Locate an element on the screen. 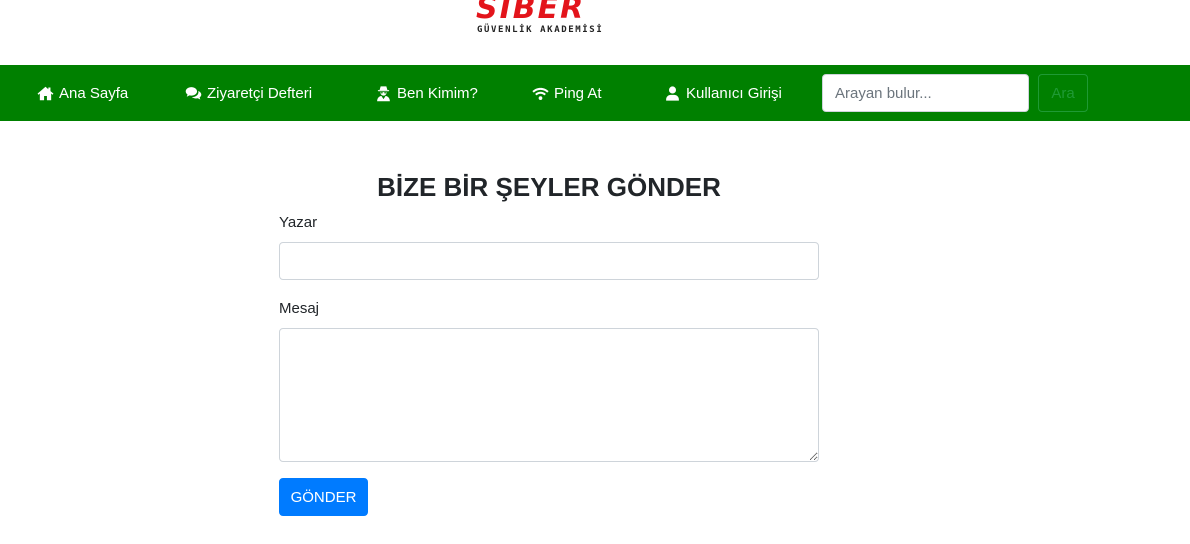 The image size is (1190, 544). brand-logo: SİBER GÜVENLİK AKADEMİSİ is located at coordinates (546, 20).